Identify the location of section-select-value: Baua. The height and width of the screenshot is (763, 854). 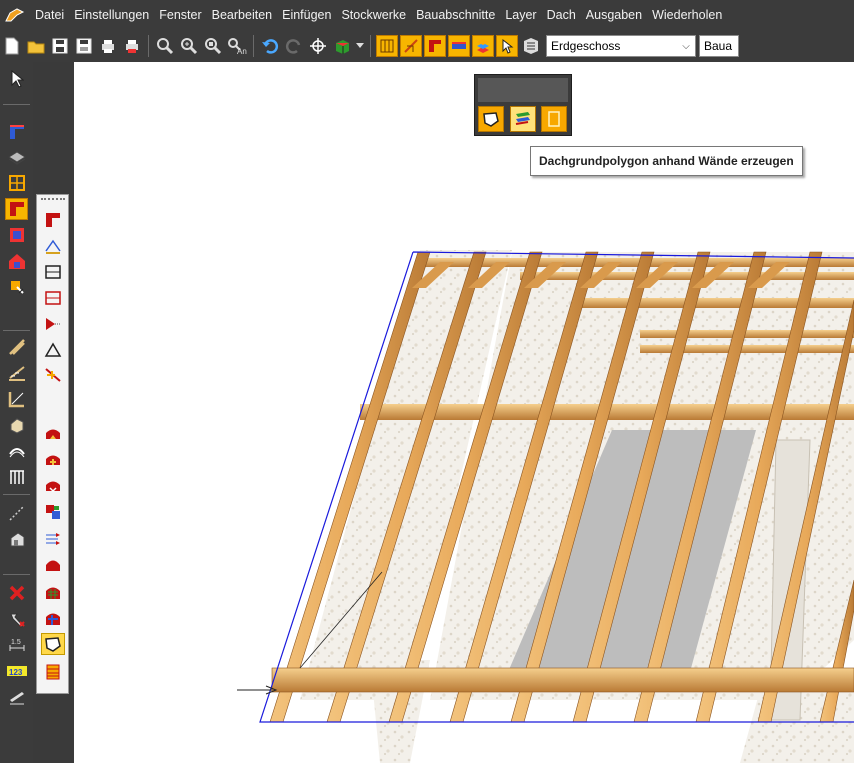
(718, 46).